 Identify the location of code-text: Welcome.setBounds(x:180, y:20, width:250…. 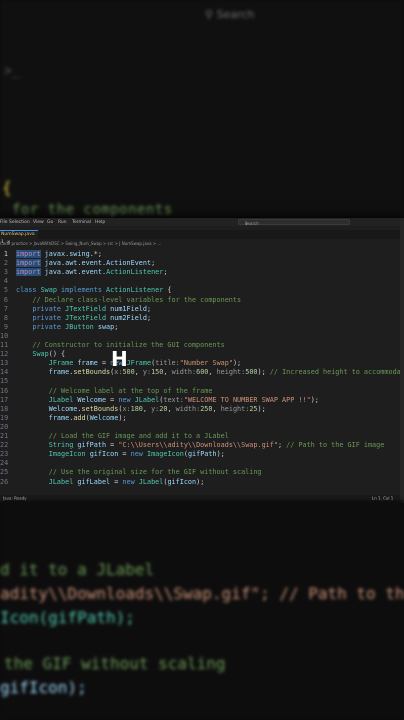
(141, 409).